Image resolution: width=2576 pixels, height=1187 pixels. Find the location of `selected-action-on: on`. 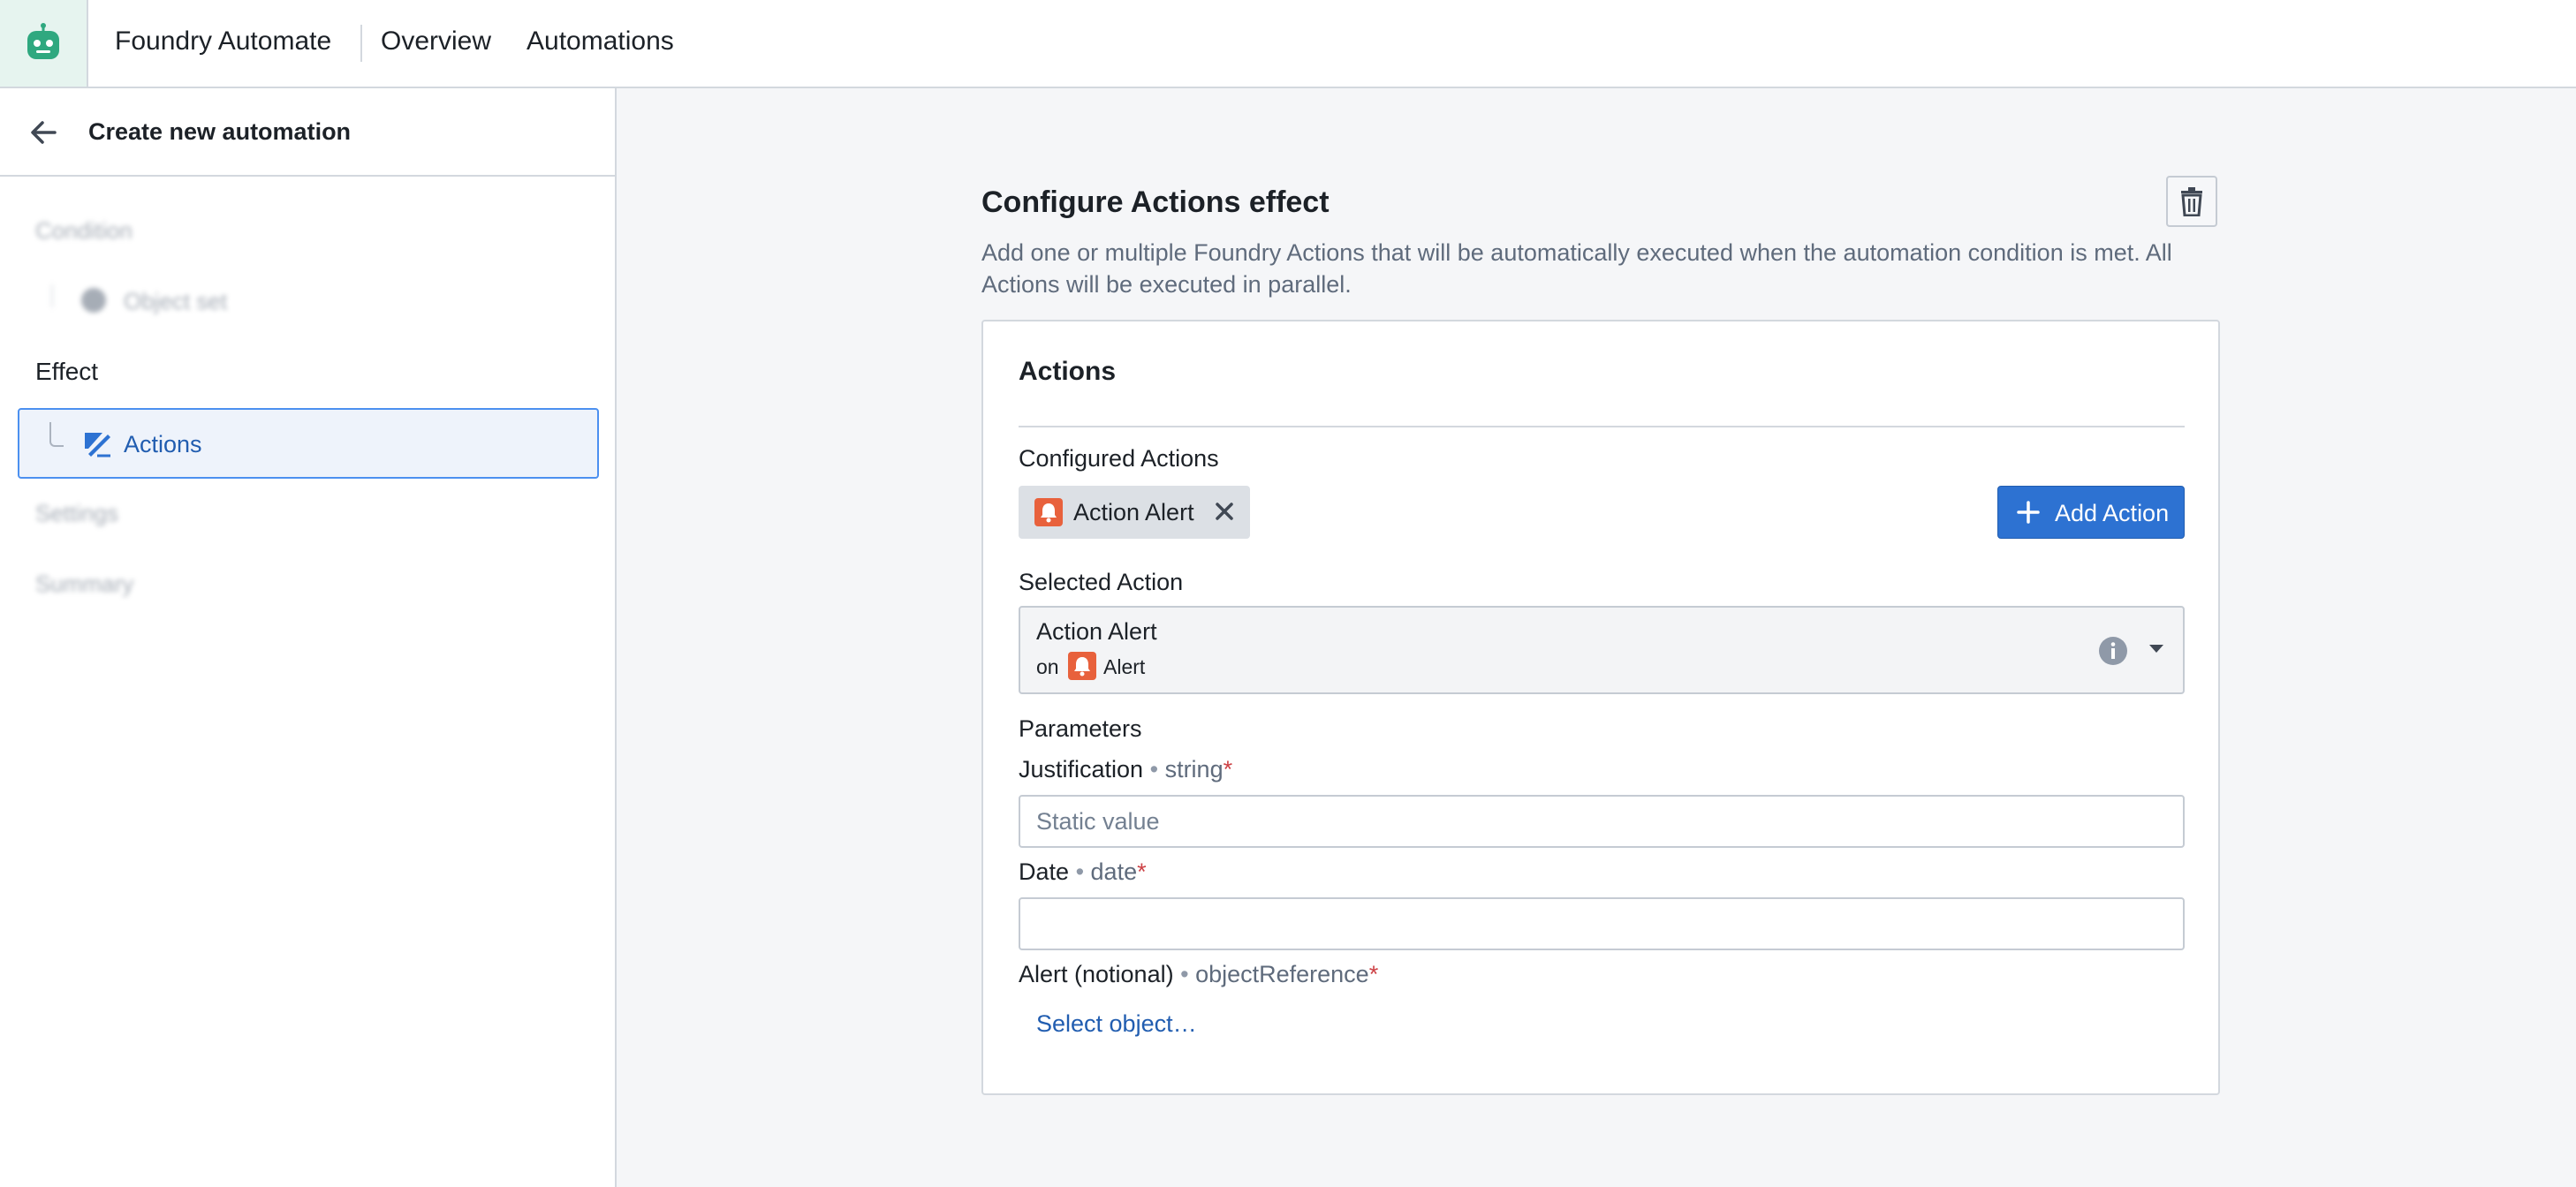

selected-action-on: on is located at coordinates (1047, 666).